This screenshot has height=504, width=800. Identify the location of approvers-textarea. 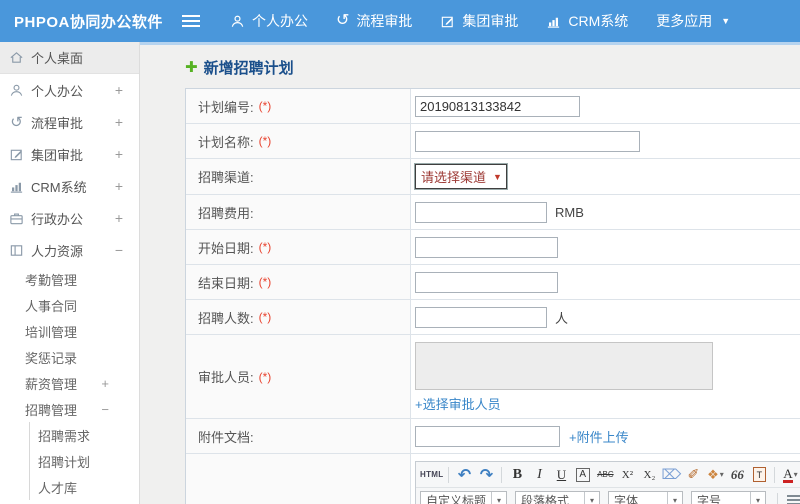
(564, 366).